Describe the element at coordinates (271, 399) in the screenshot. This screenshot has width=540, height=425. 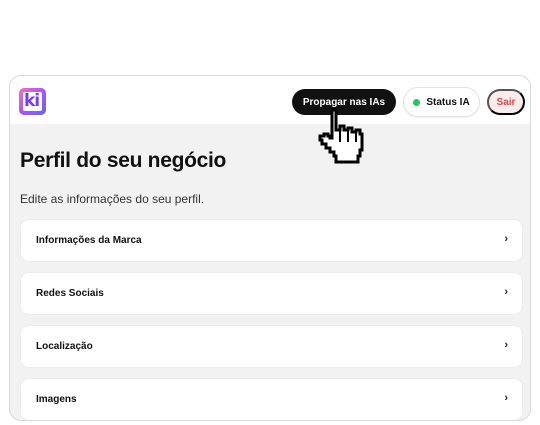
I see `section-images: Imagens ›` at that location.